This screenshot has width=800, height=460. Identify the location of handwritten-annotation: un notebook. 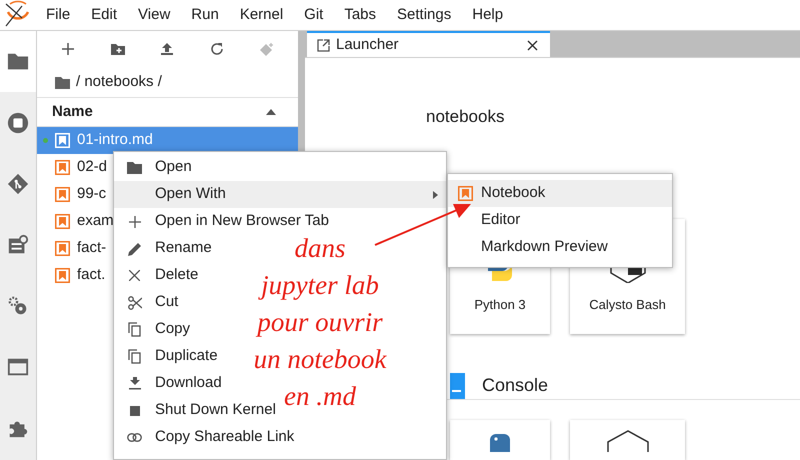
(320, 359).